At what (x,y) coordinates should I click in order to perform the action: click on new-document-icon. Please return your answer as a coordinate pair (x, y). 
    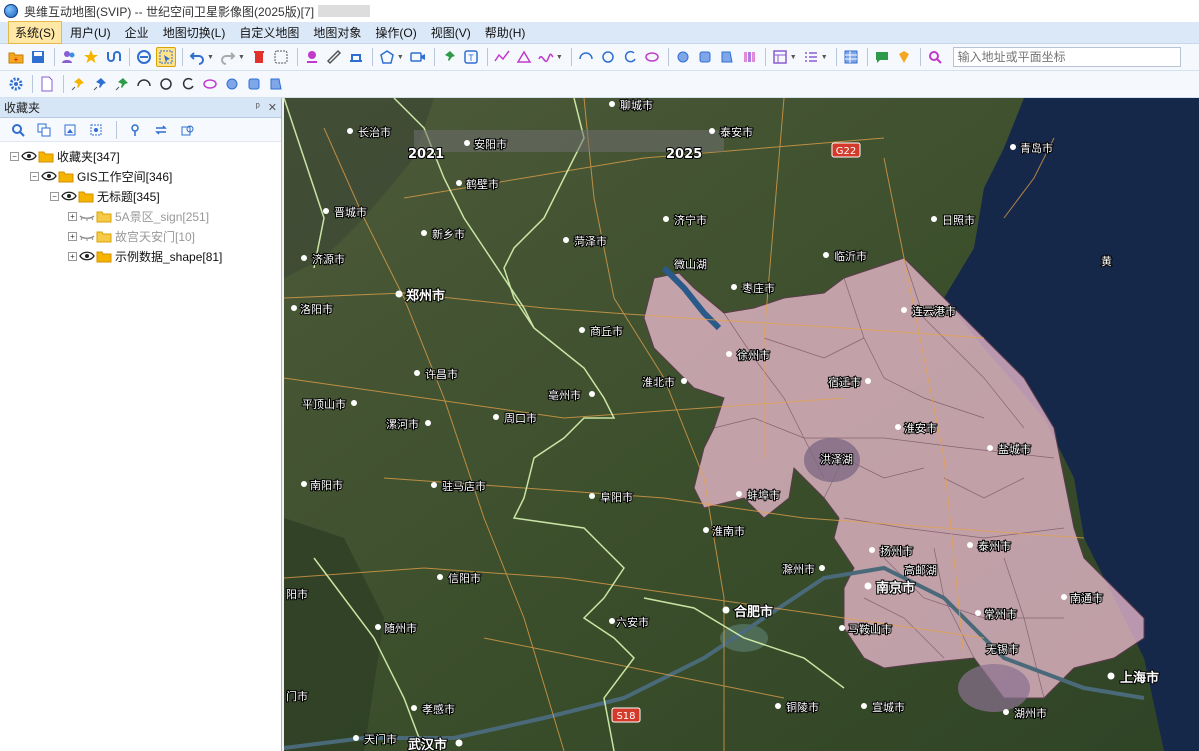
    Looking at the image, I should click on (47, 84).